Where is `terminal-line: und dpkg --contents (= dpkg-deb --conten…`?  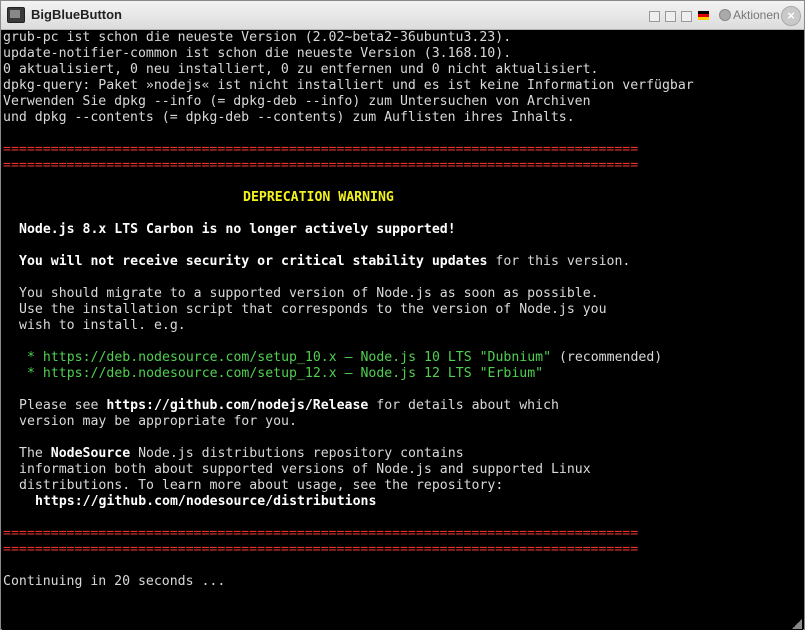
terminal-line: und dpkg --contents (= dpkg-deb --conten… is located at coordinates (289, 117).